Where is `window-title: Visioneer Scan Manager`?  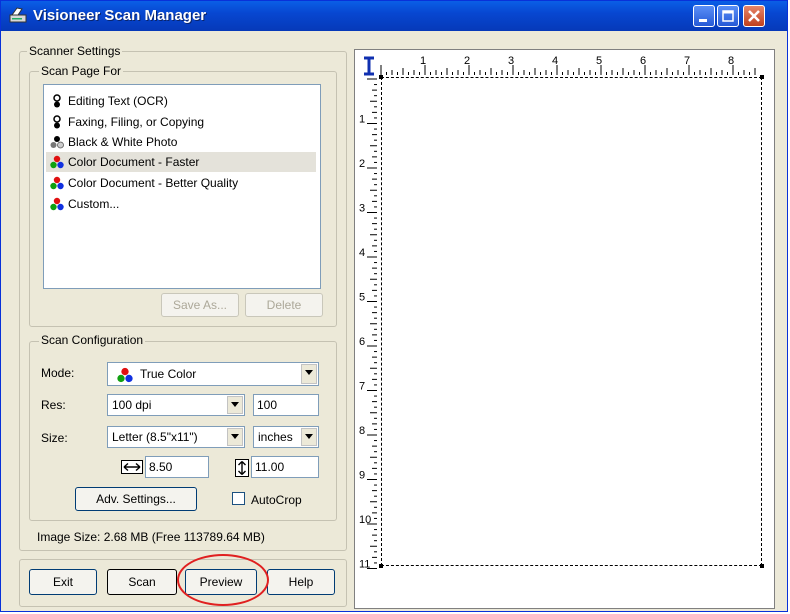 window-title: Visioneer Scan Manager is located at coordinates (120, 15).